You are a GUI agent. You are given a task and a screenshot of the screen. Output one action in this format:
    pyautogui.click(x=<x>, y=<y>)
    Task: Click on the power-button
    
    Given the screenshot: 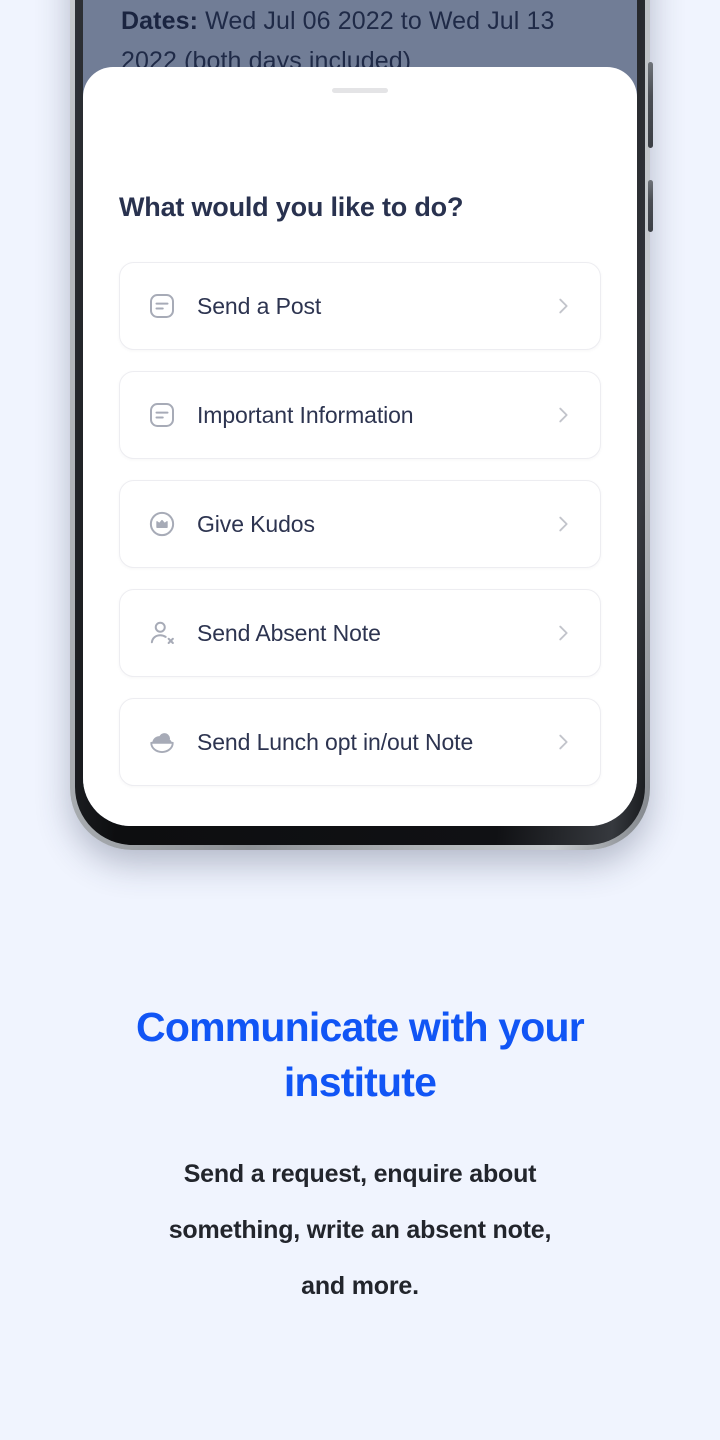 What is the action you would take?
    pyautogui.click(x=650, y=105)
    